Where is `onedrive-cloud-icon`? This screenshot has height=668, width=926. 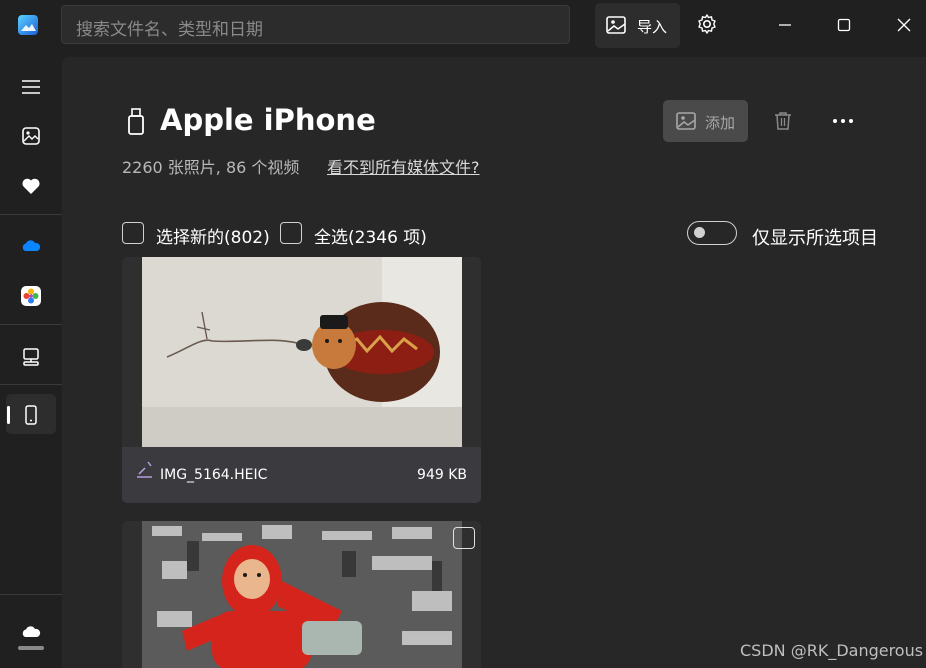 onedrive-cloud-icon is located at coordinates (31, 245).